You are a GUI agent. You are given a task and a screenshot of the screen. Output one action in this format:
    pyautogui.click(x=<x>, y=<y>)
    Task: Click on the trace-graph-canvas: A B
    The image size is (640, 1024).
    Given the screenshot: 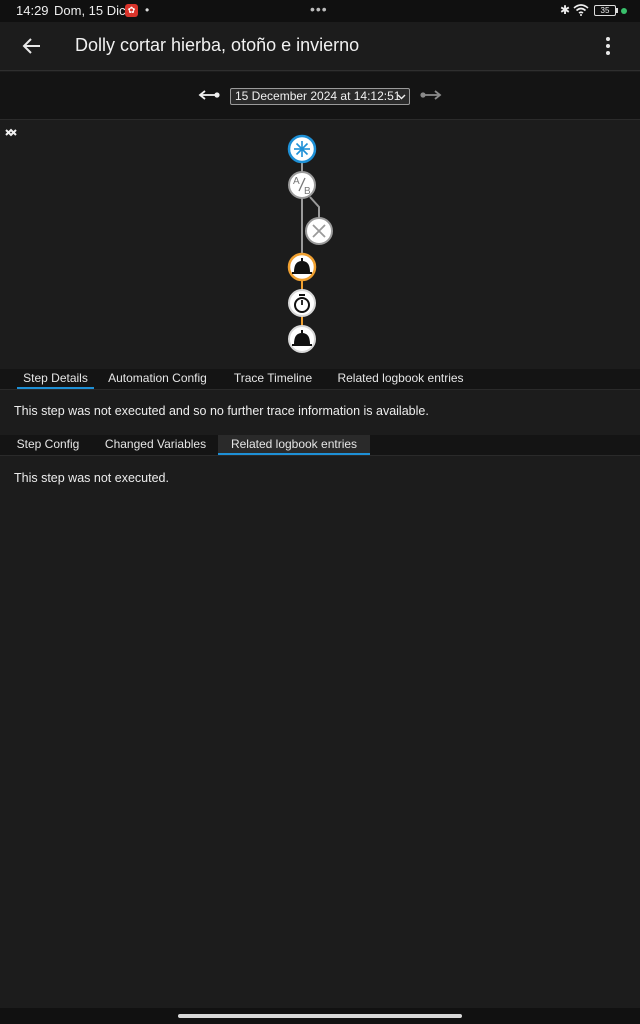 What is the action you would take?
    pyautogui.click(x=310, y=243)
    